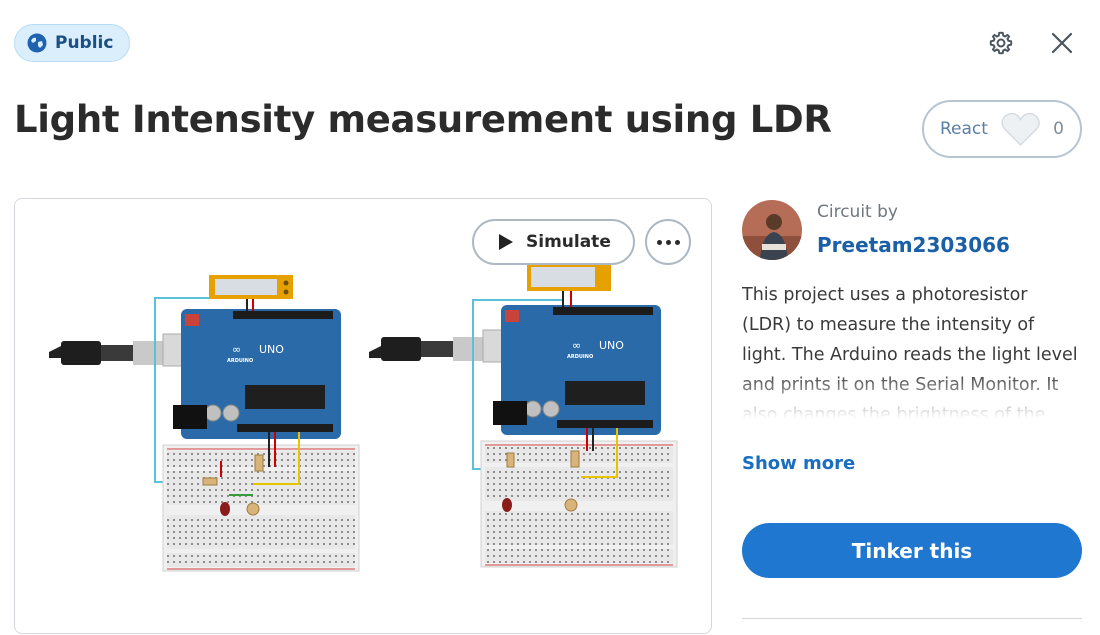 This screenshot has width=1100, height=635. Describe the element at coordinates (912, 550) in the screenshot. I see `tinker-this-button: Tinker this` at that location.